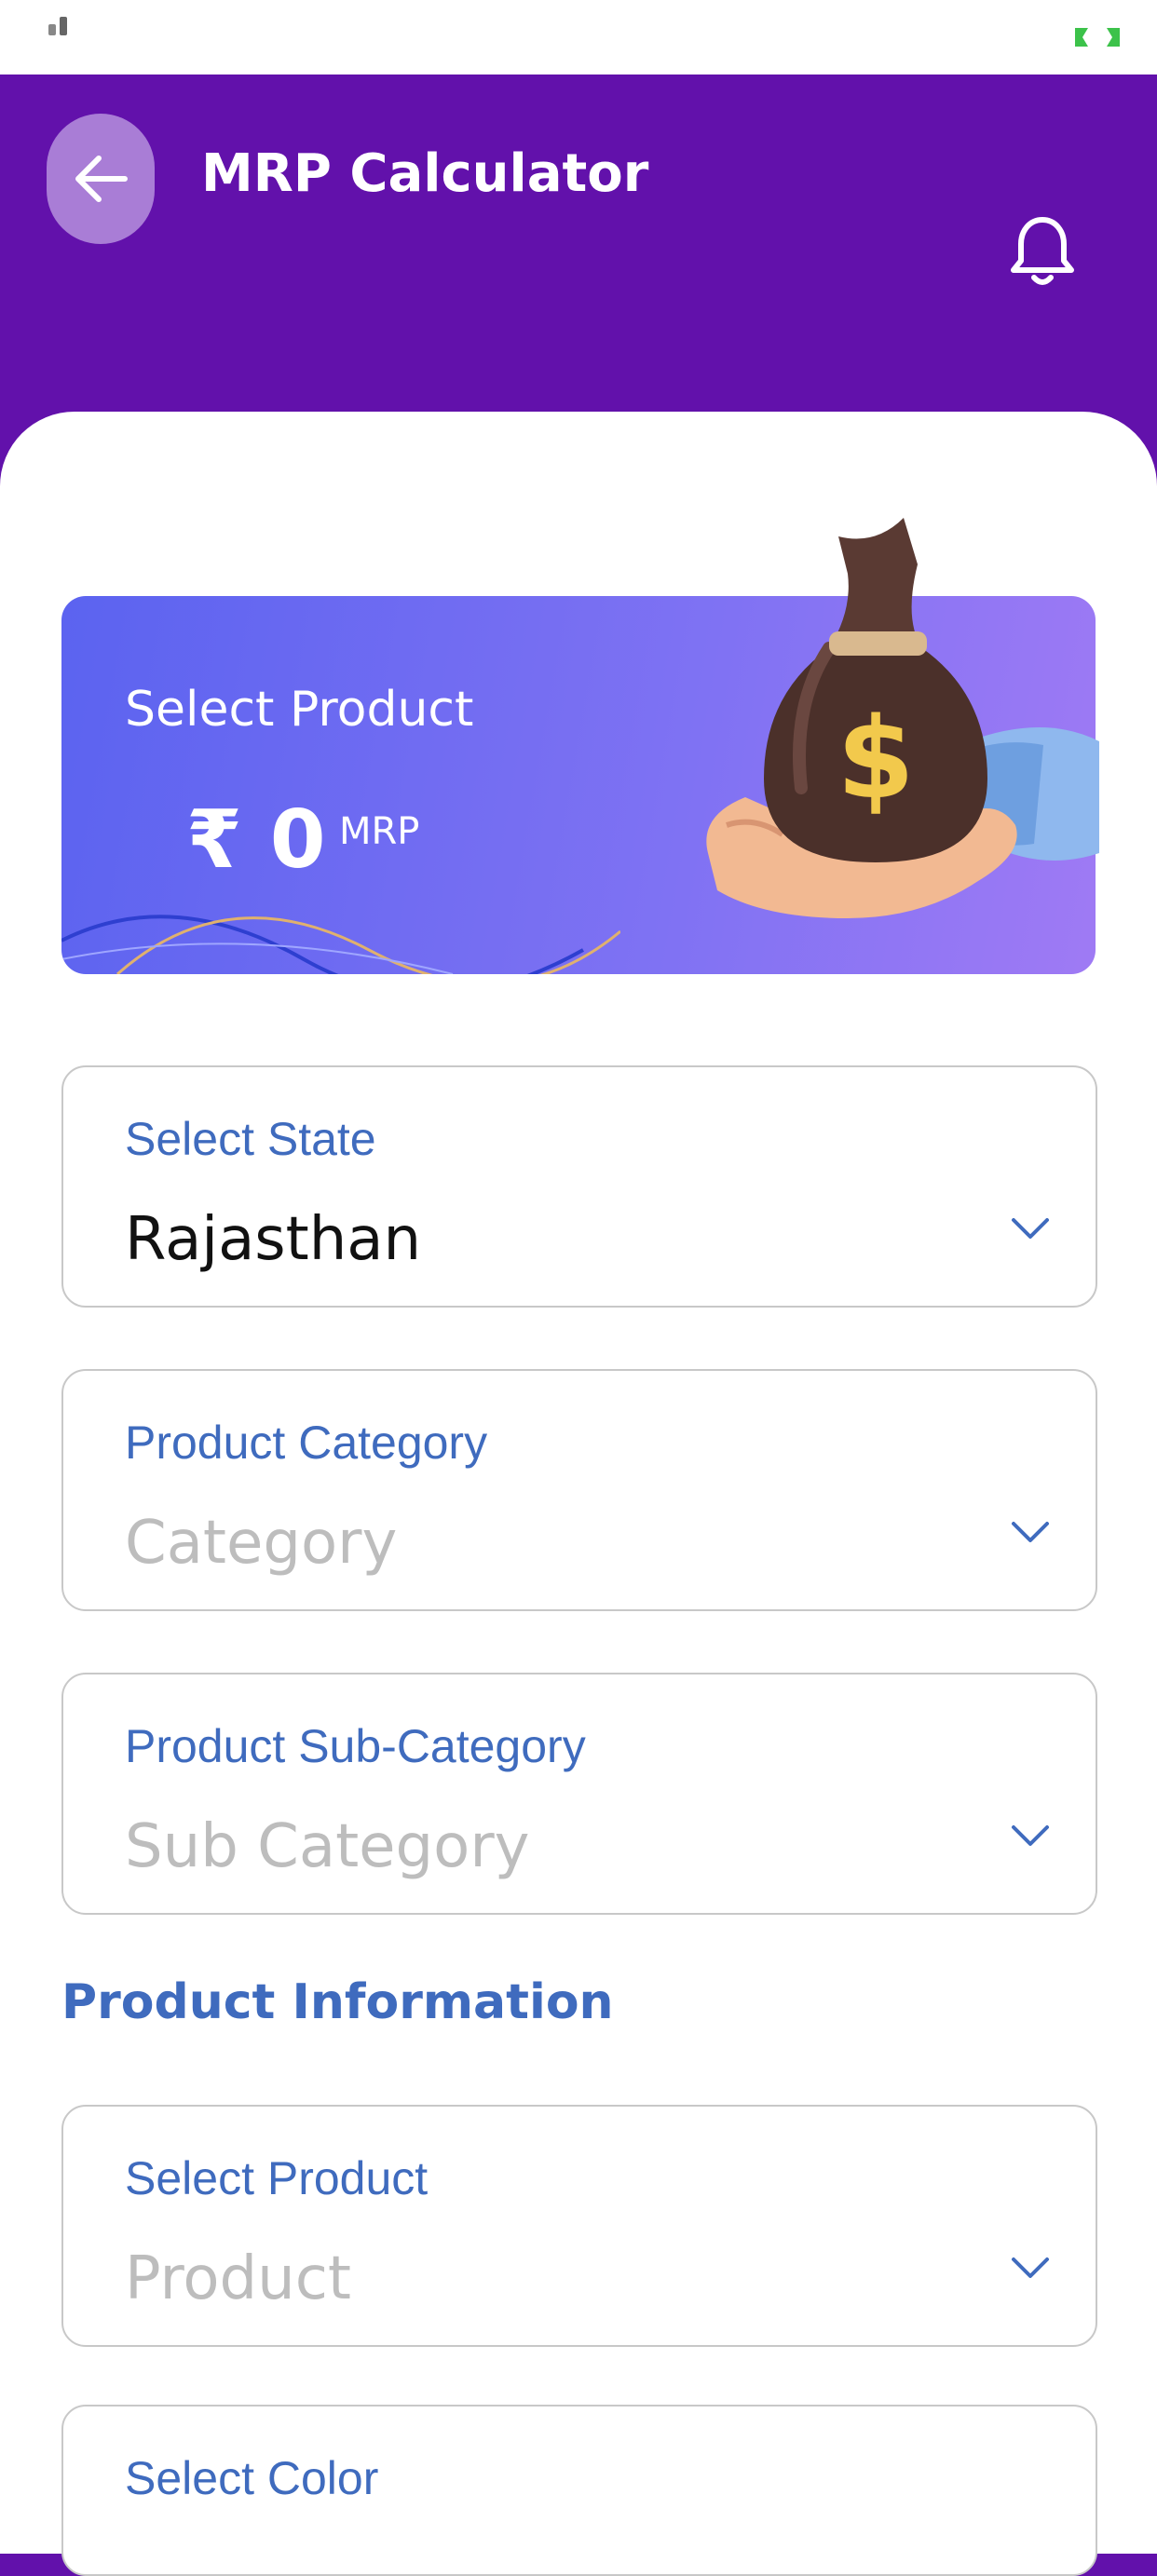 The height and width of the screenshot is (2576, 1157). I want to click on category-select: Product Category Category, so click(579, 1490).